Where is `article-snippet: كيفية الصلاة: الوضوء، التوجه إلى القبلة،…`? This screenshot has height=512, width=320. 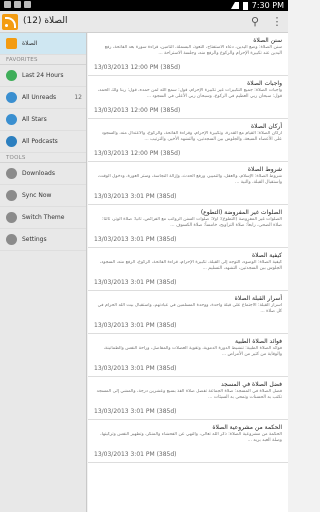
article-snippet: كيفية الصلاة: الوضوء، التوجه إلى القبلة،… is located at coordinates (190, 265).